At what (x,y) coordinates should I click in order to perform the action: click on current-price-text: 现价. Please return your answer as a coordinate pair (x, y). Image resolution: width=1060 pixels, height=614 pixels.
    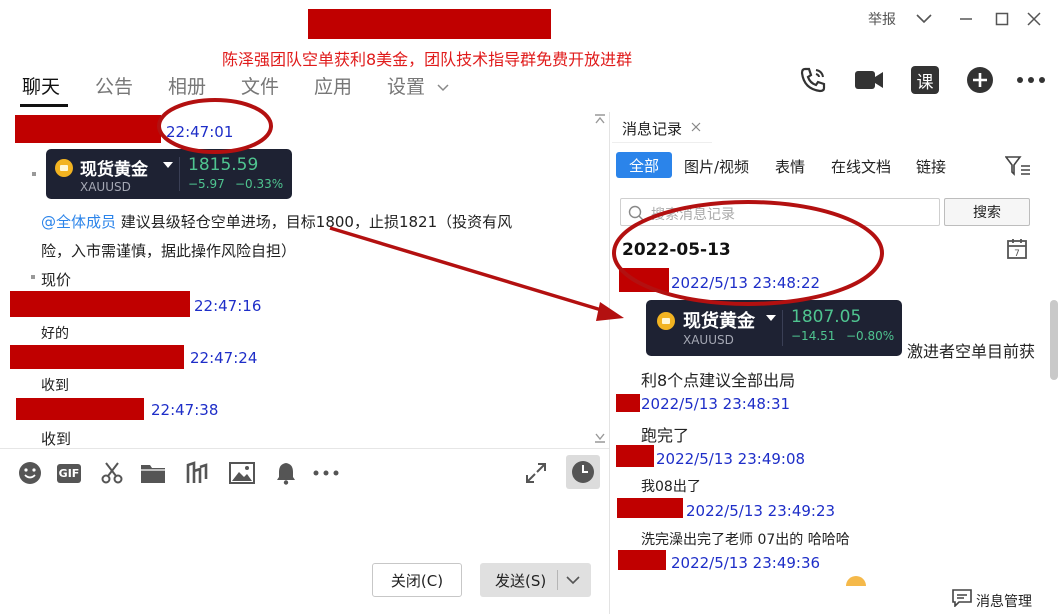
    Looking at the image, I should click on (56, 280).